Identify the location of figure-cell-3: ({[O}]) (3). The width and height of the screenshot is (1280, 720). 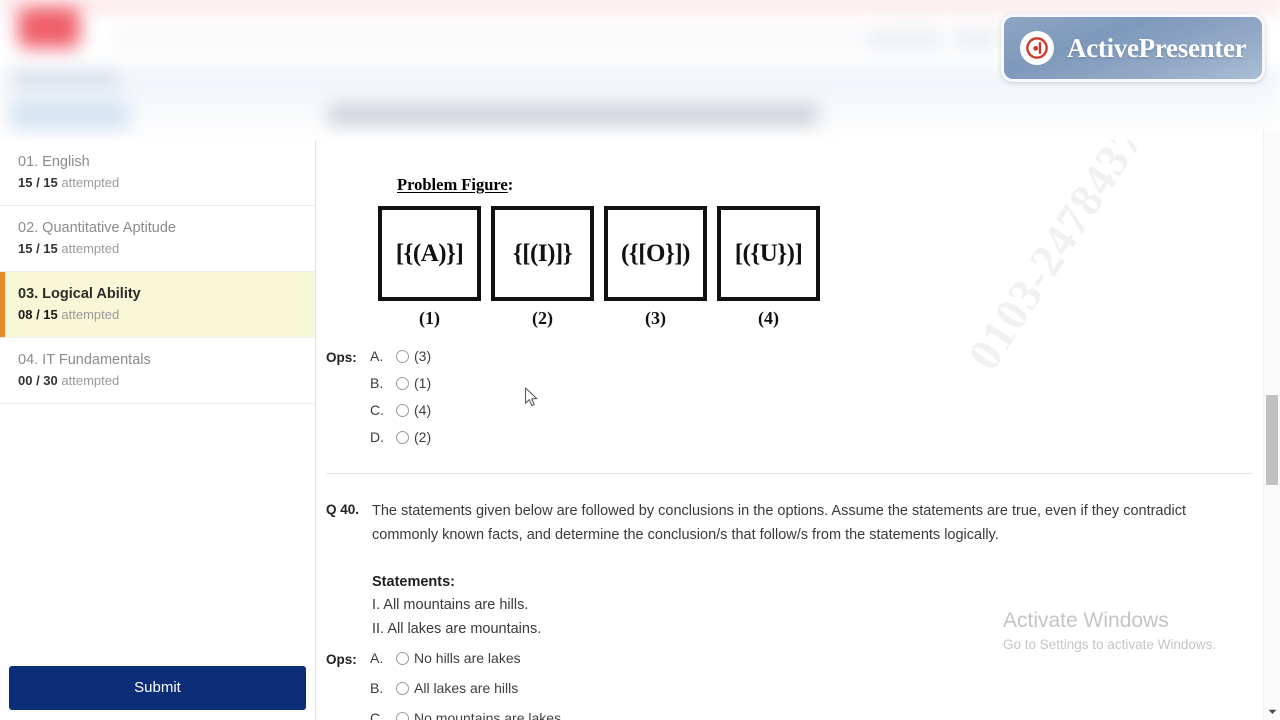
(655, 267).